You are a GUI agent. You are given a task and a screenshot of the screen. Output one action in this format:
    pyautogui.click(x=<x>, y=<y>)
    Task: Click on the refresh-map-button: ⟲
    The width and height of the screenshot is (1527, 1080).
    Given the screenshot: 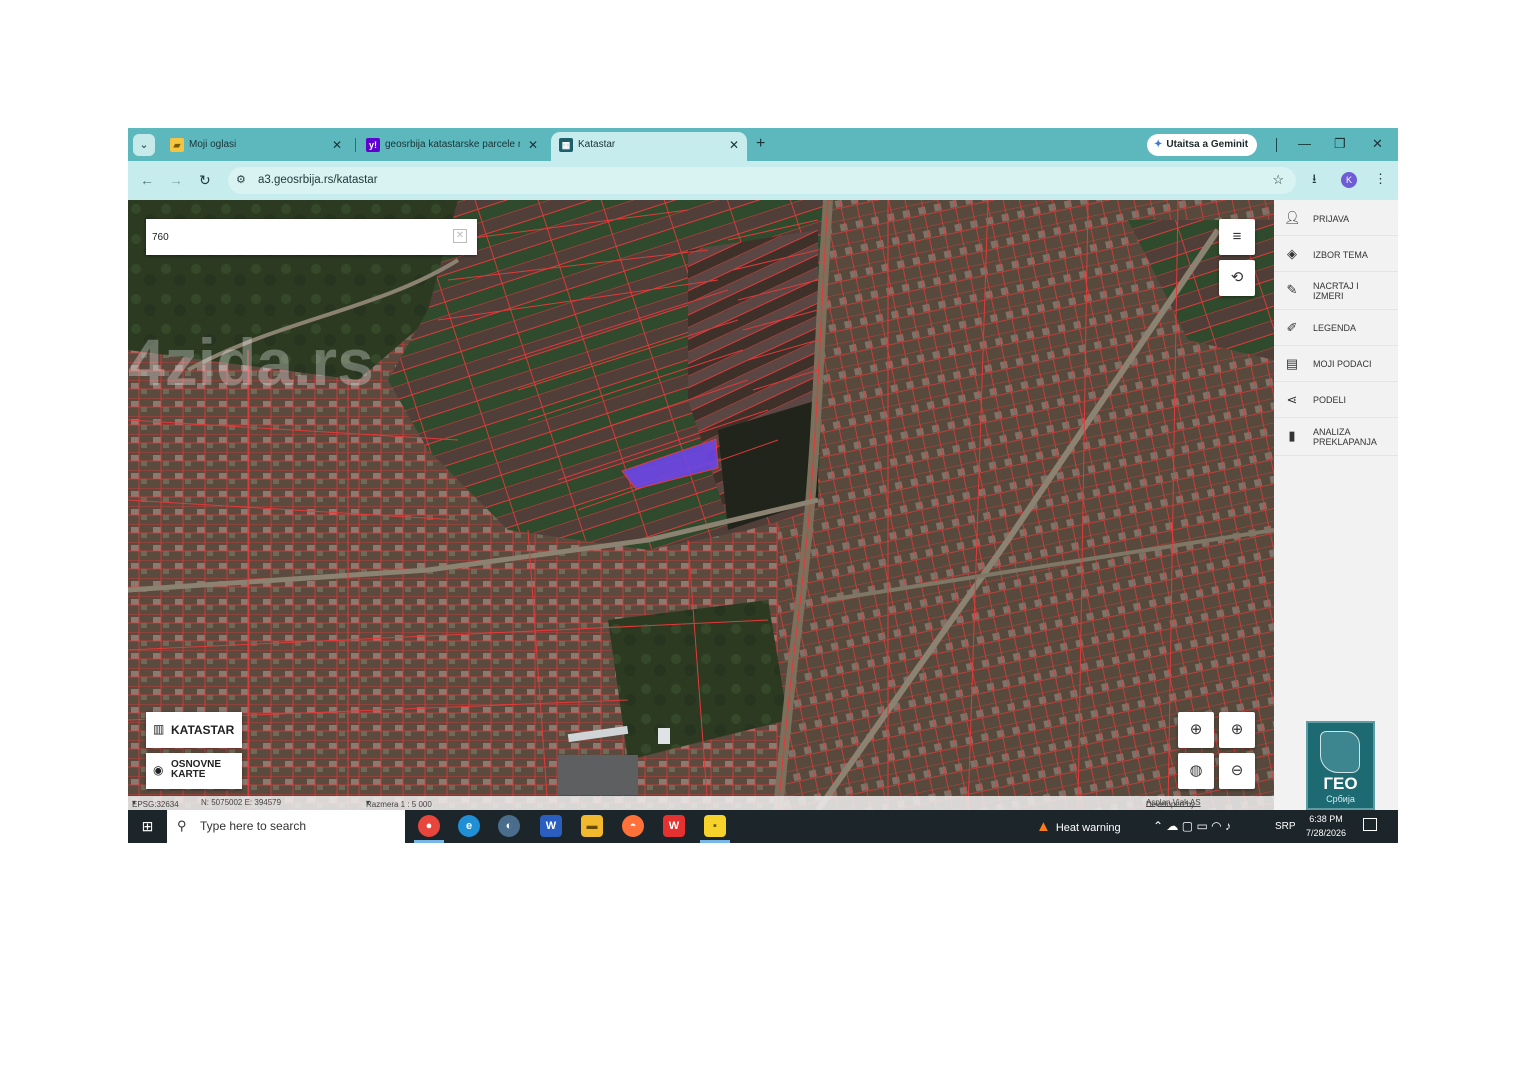 What is the action you would take?
    pyautogui.click(x=1237, y=278)
    